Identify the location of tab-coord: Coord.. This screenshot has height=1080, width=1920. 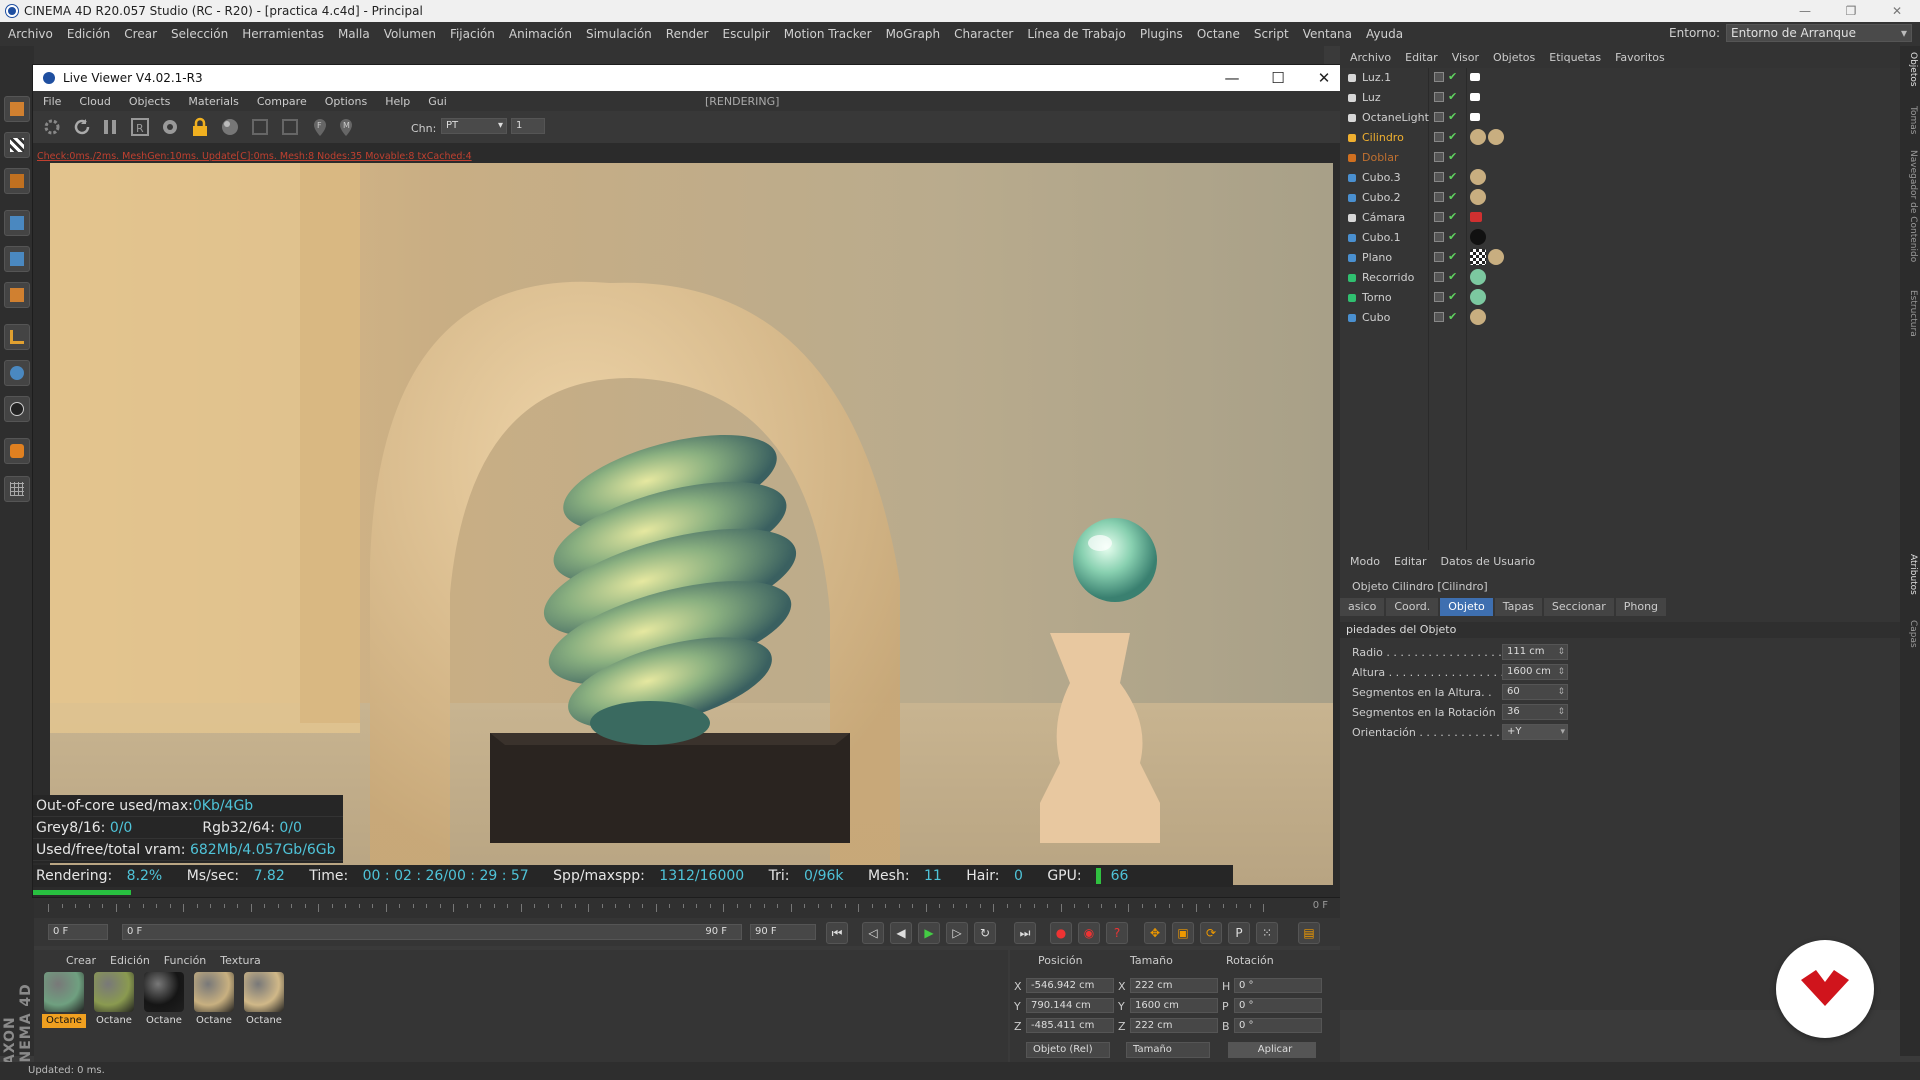
(1412, 607).